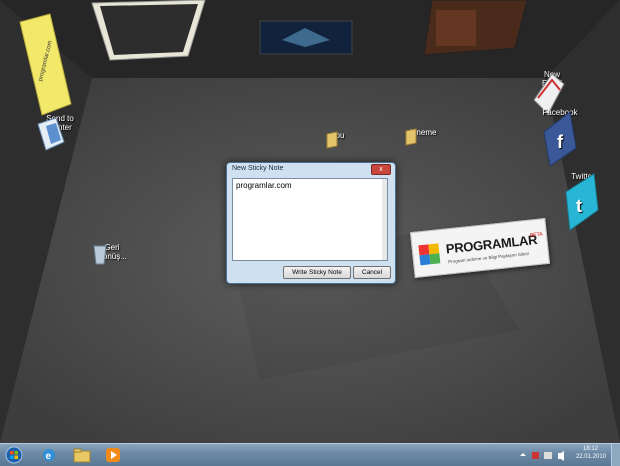 The height and width of the screenshot is (466, 620). I want to click on cancel-button: Cancel, so click(372, 272).